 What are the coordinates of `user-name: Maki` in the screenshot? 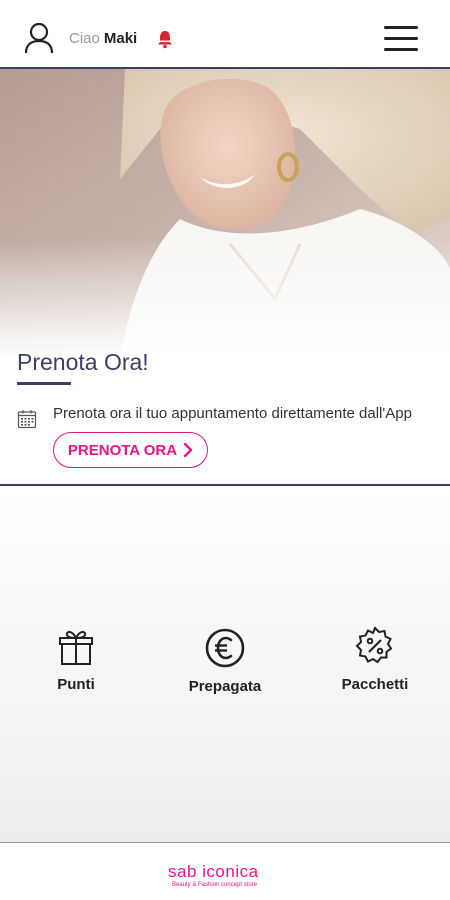 It's located at (120, 38).